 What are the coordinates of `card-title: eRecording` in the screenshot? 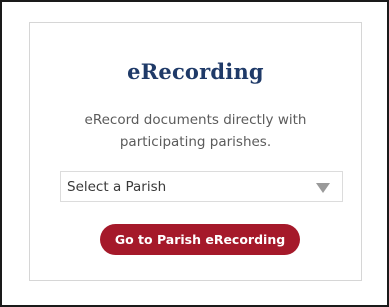 It's located at (195, 71).